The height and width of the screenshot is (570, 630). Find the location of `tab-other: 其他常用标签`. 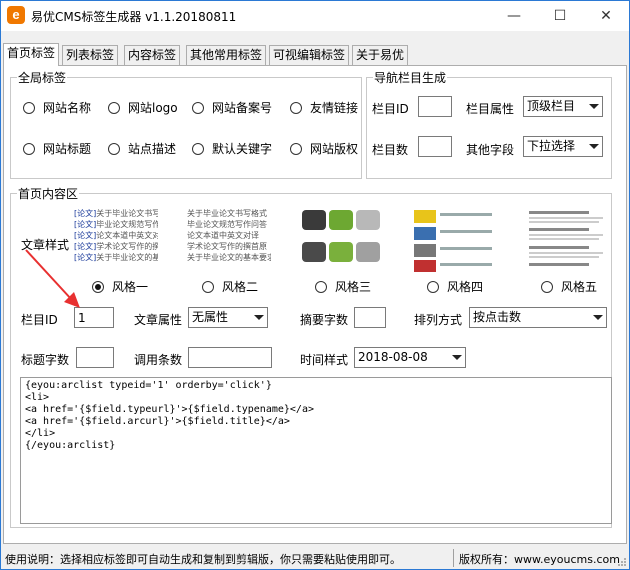

tab-other: 其他常用标签 is located at coordinates (226, 55).